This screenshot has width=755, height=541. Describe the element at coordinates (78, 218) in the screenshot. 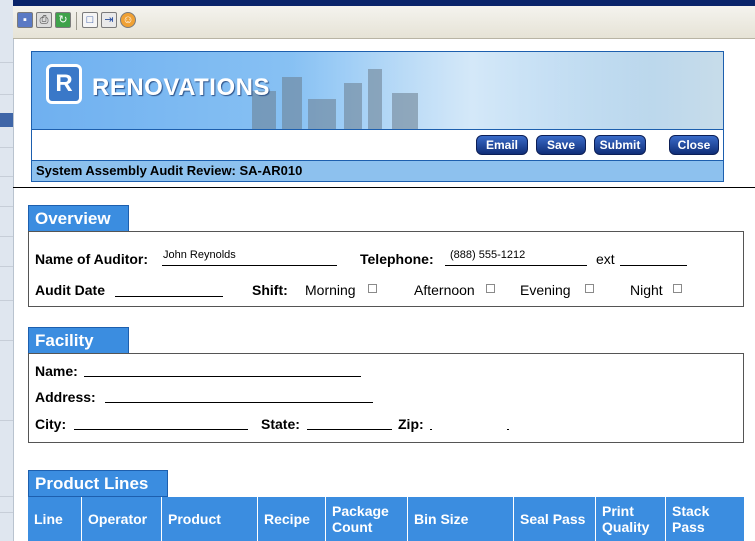

I see `overview-heading: Overview` at that location.